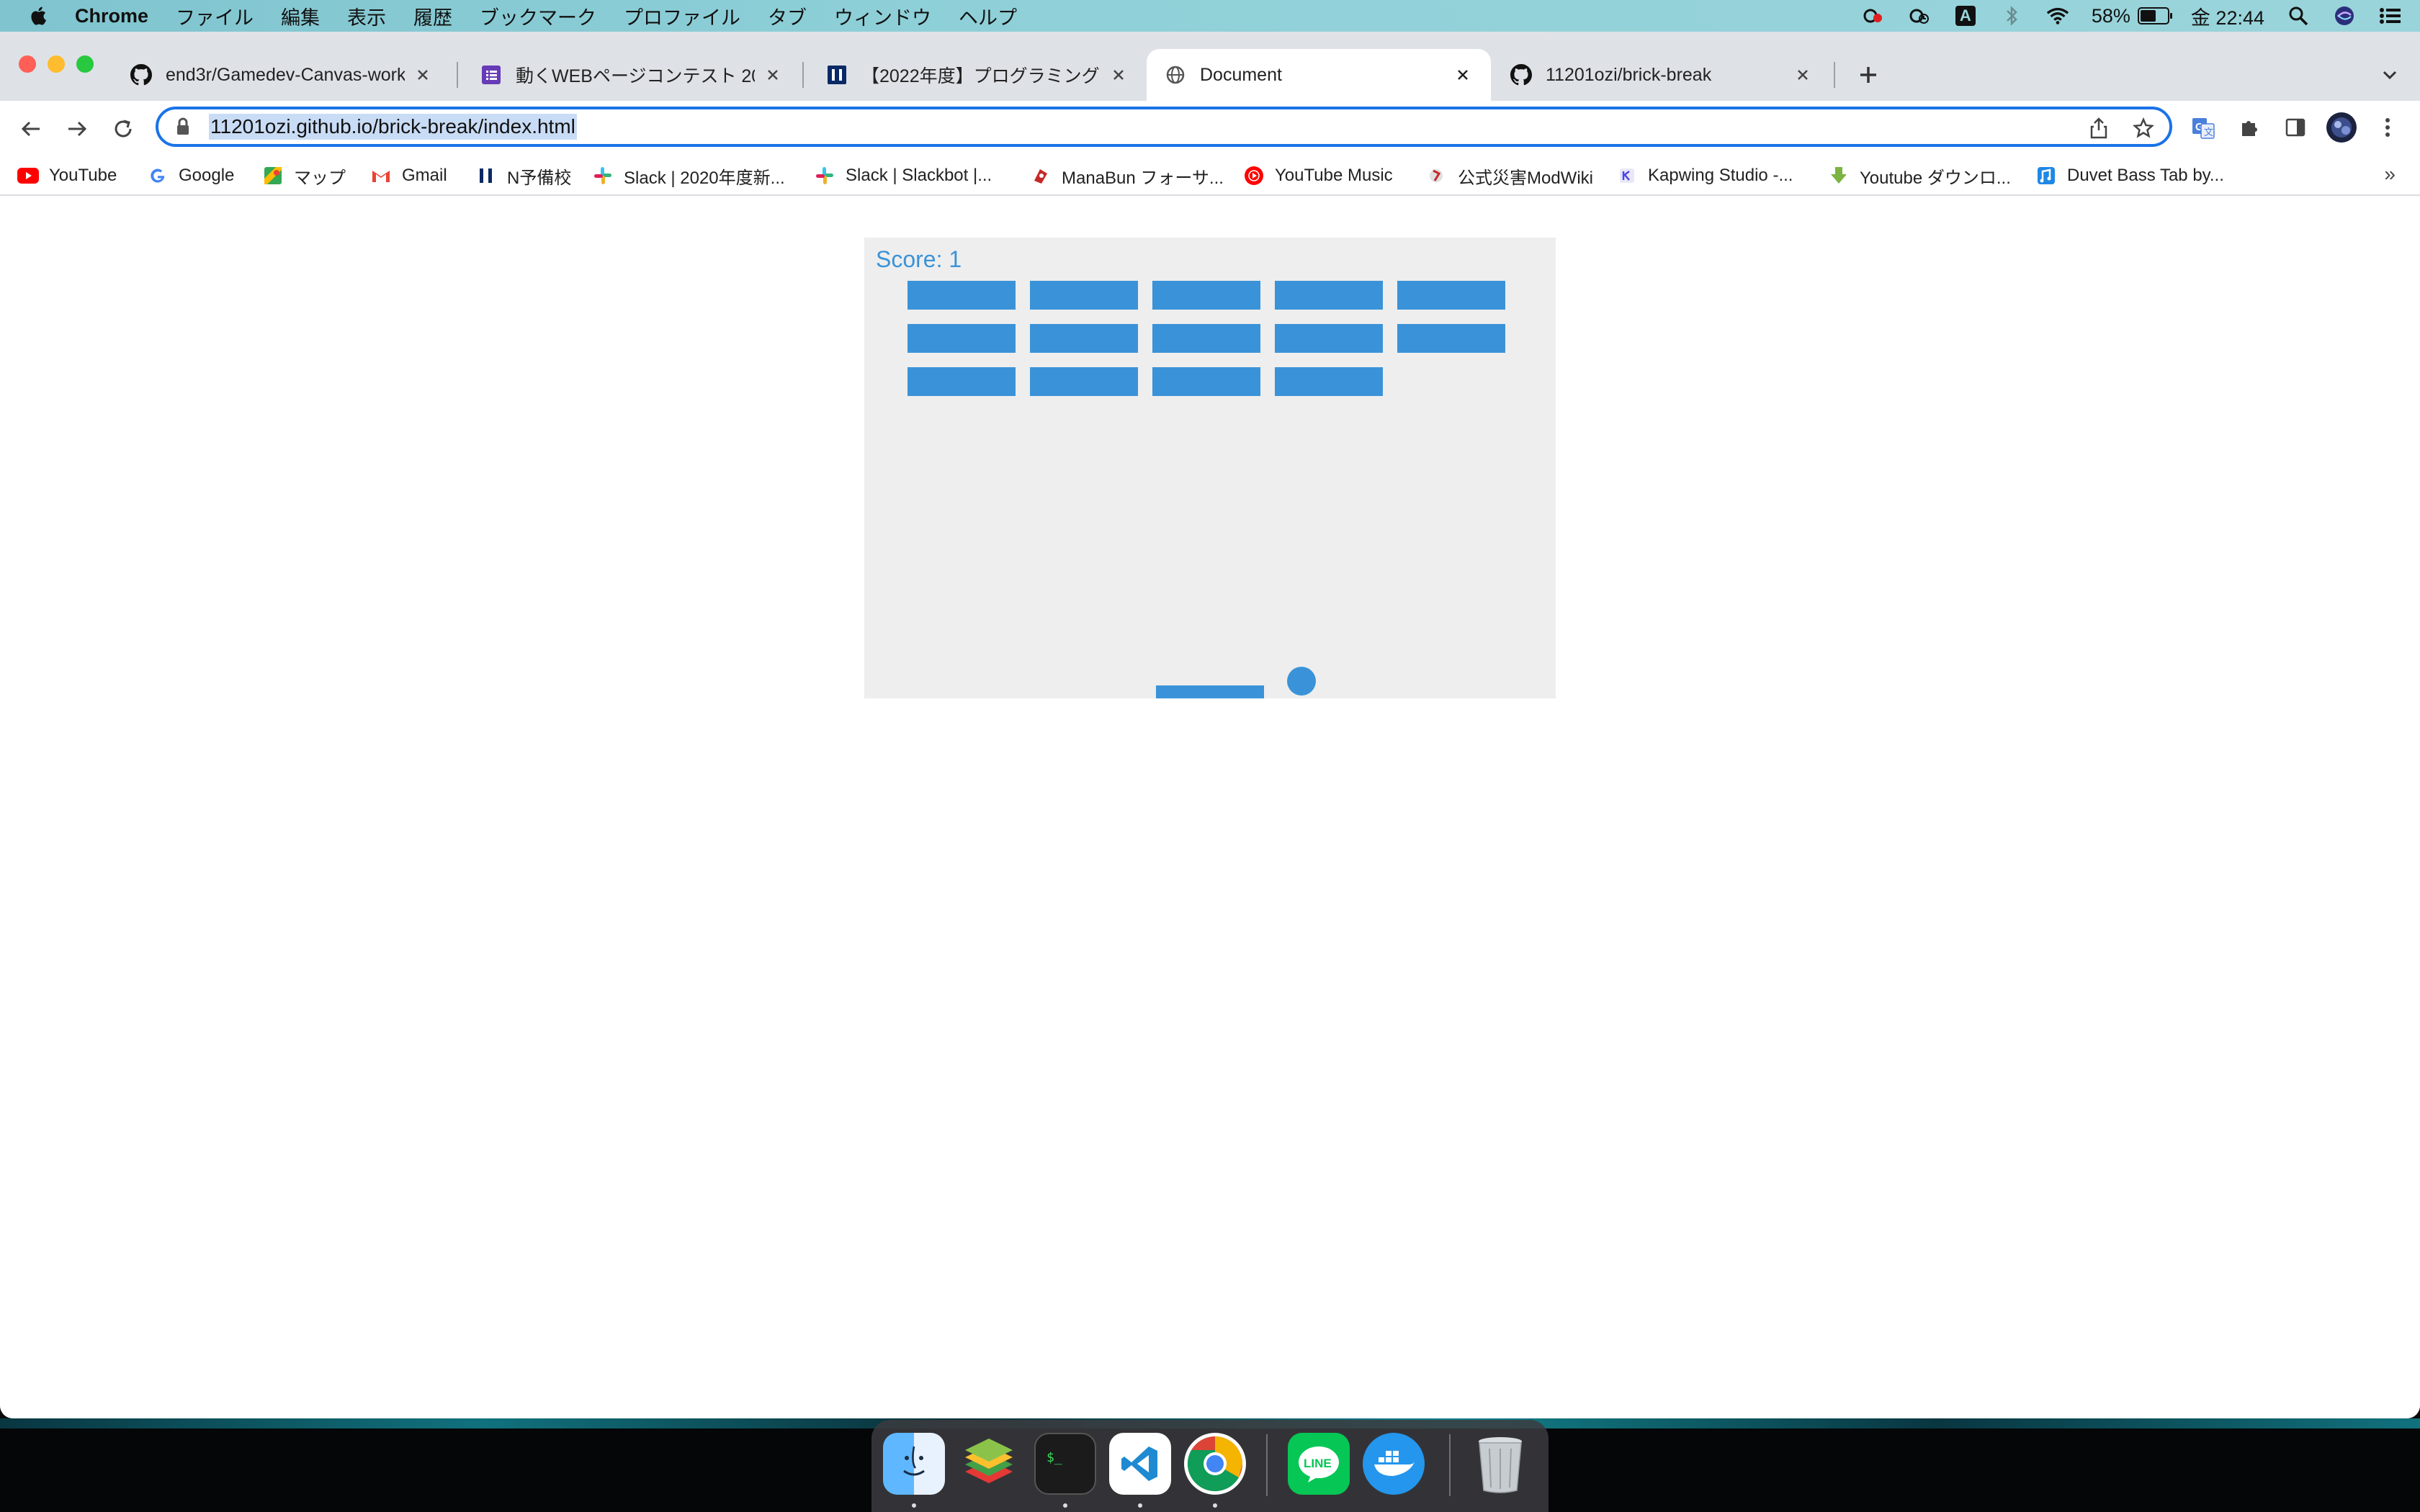 The height and width of the screenshot is (1512, 2420). I want to click on forms-icon, so click(492, 74).